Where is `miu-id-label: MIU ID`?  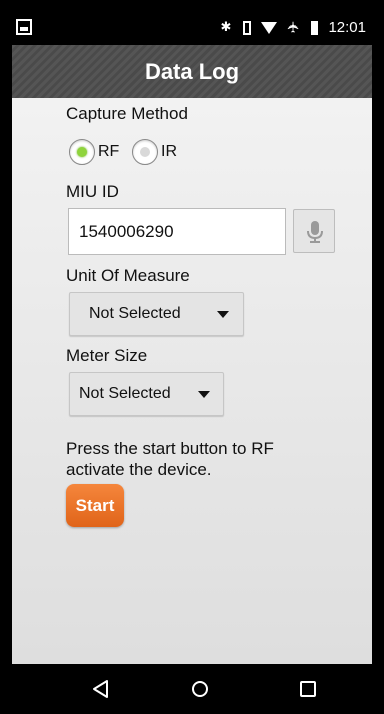 miu-id-label: MIU ID is located at coordinates (92, 191).